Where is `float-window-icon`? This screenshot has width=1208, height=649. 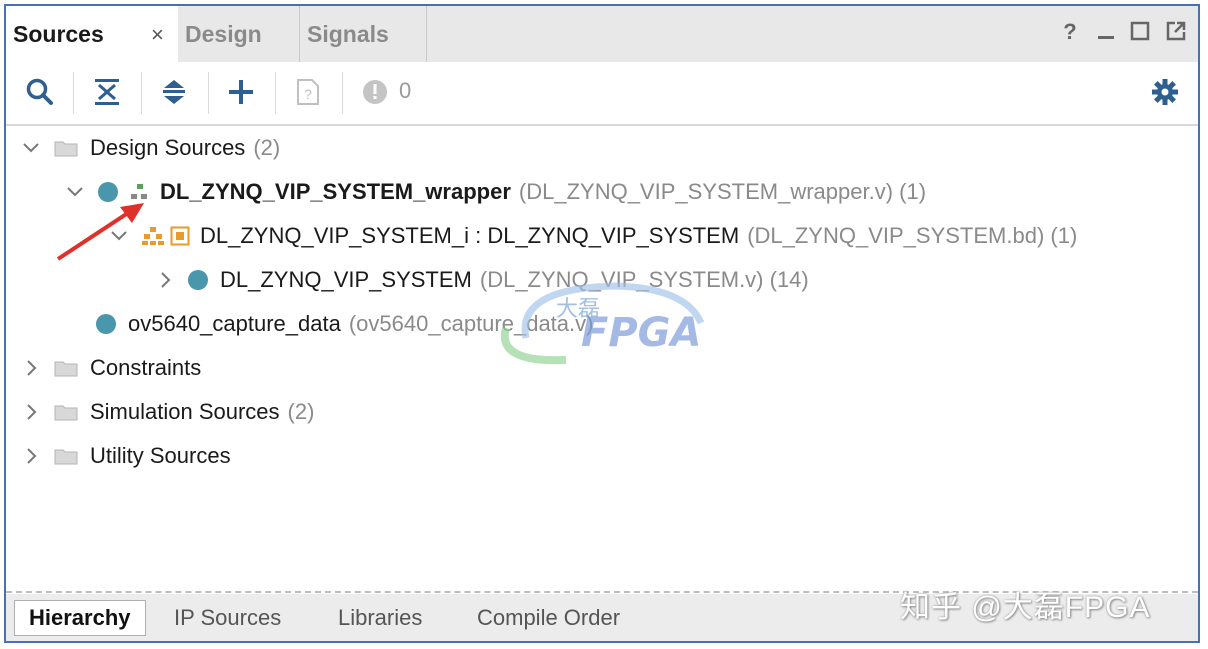
float-window-icon is located at coordinates (1176, 32).